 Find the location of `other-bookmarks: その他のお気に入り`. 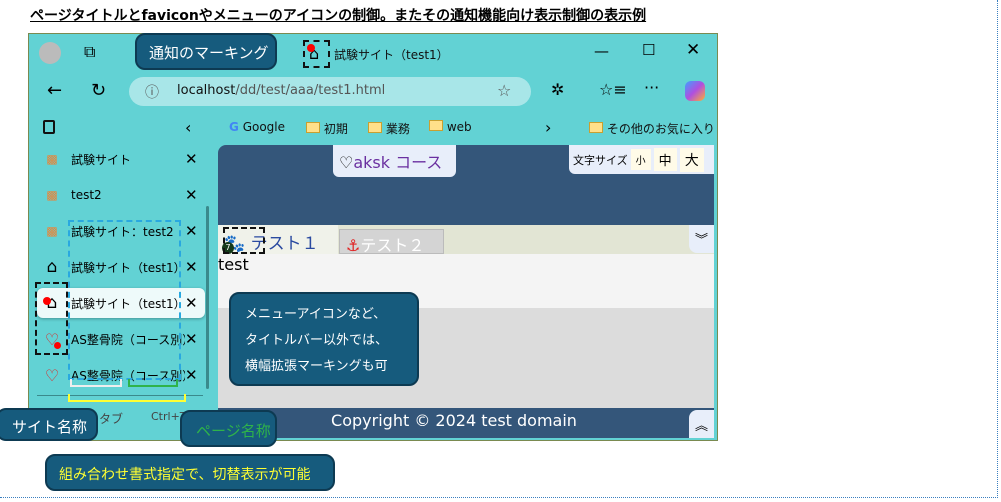

other-bookmarks: その他のお気に入り is located at coordinates (652, 128).